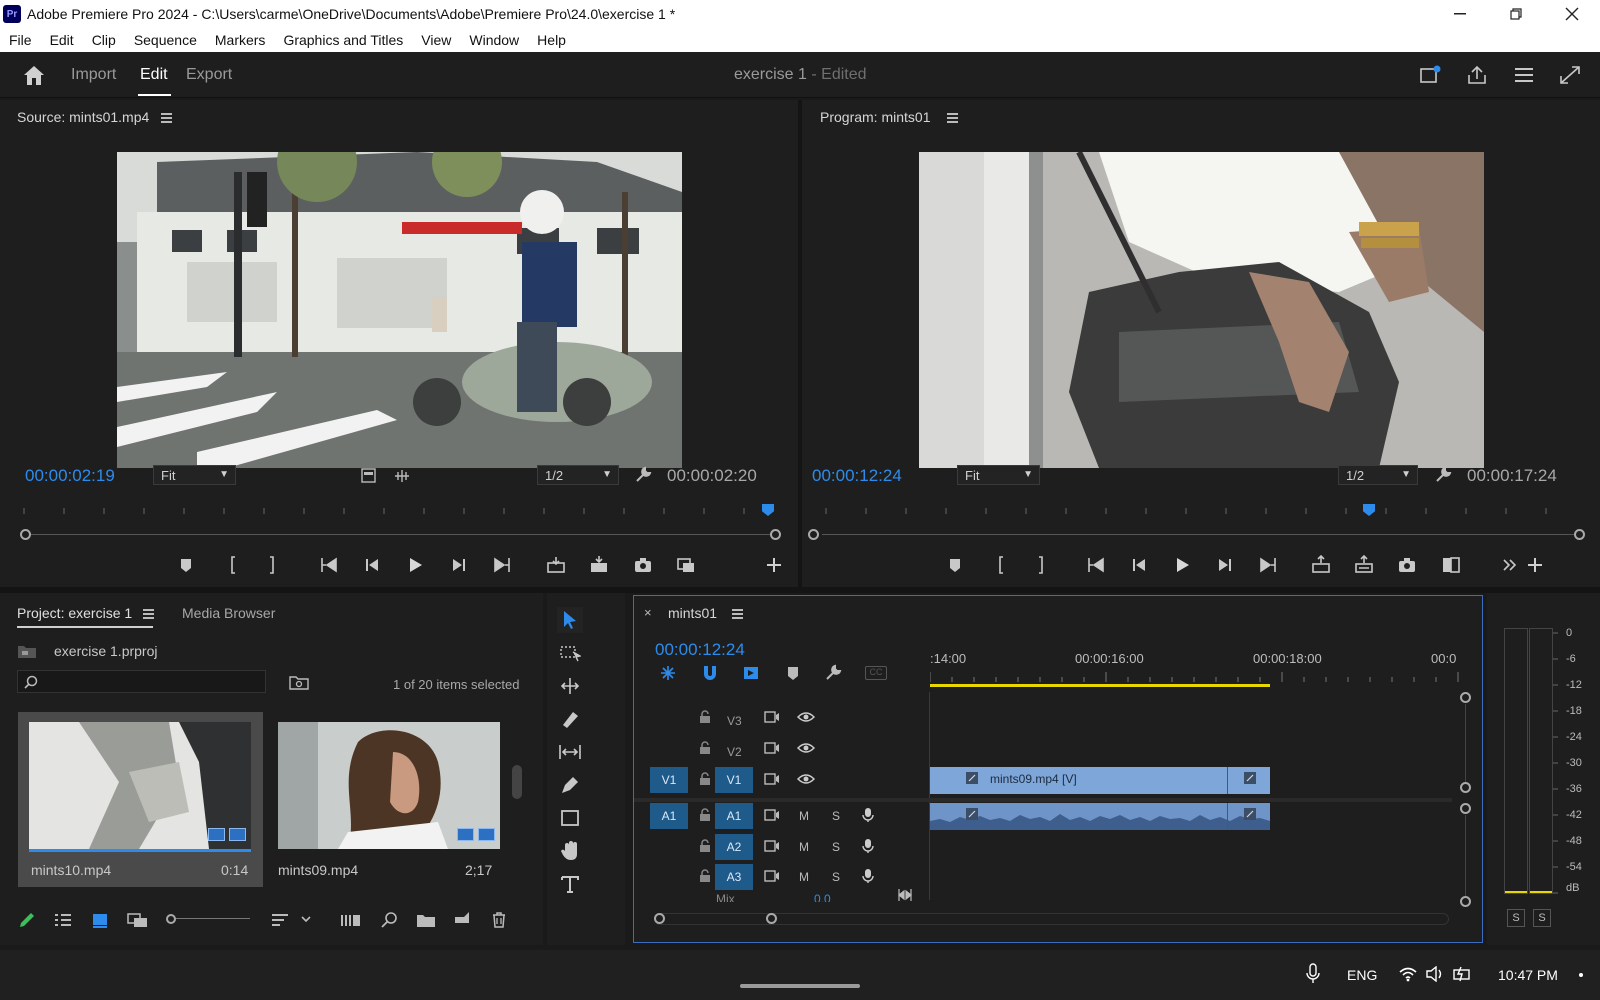  I want to click on snap-magnet-icon, so click(710, 673).